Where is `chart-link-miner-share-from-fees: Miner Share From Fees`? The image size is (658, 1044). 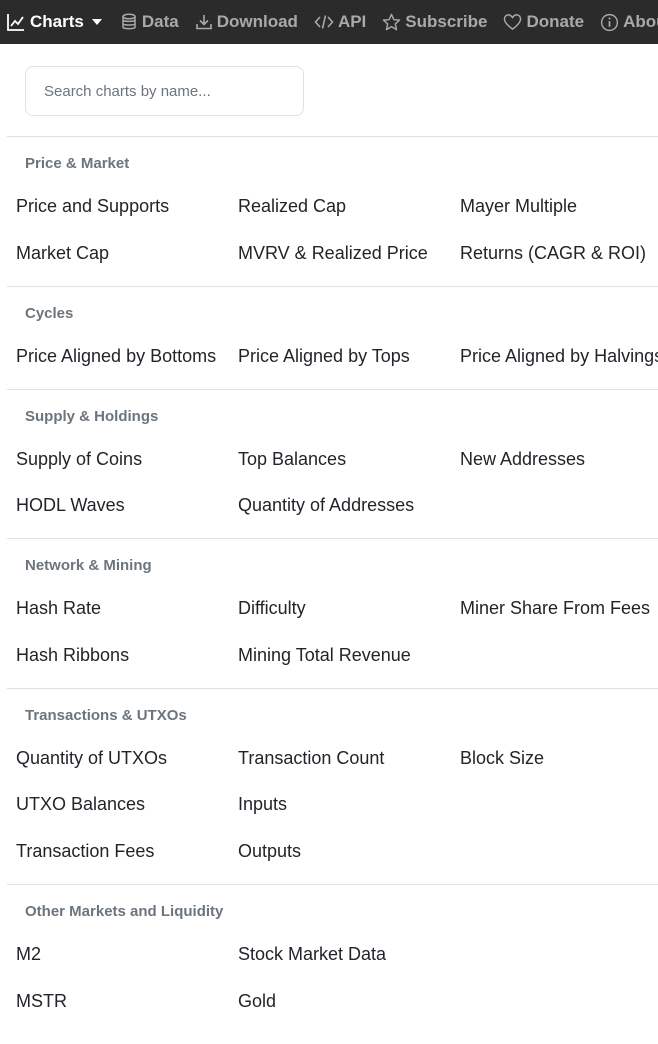 chart-link-miner-share-from-fees: Miner Share From Fees is located at coordinates (555, 608).